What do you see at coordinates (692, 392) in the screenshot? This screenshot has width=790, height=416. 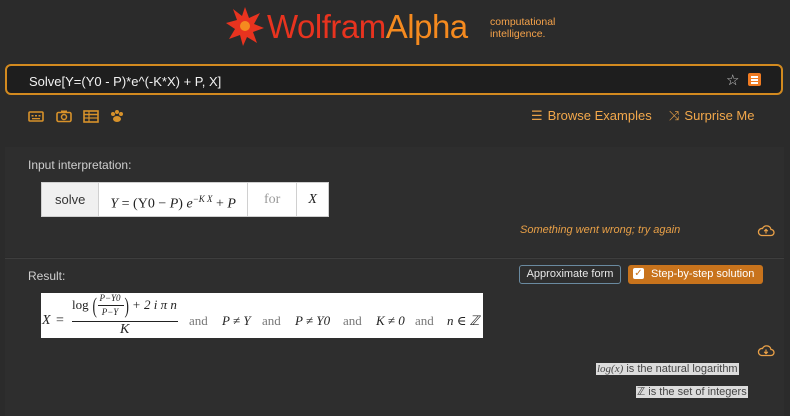 I see `note-integers: ℤ is the set of integers` at bounding box center [692, 392].